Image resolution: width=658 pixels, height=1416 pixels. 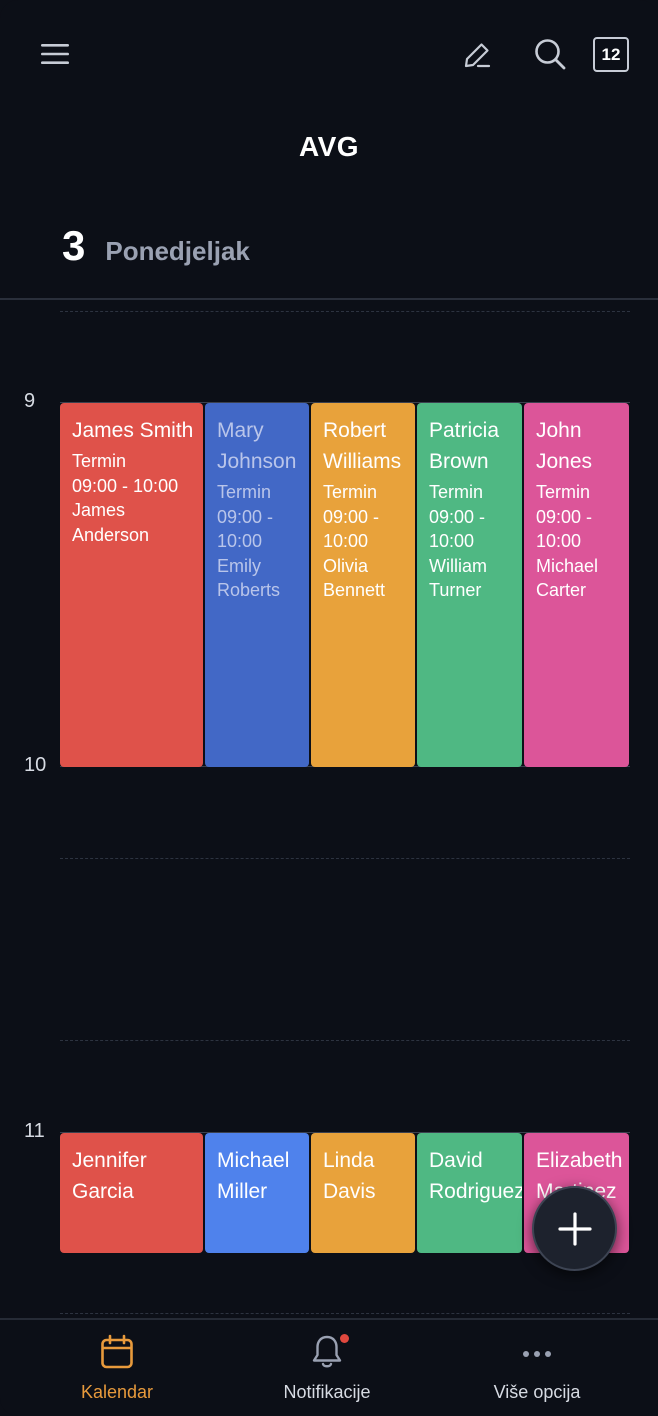 I want to click on event-card: Michael Miller, so click(x=257, y=1193).